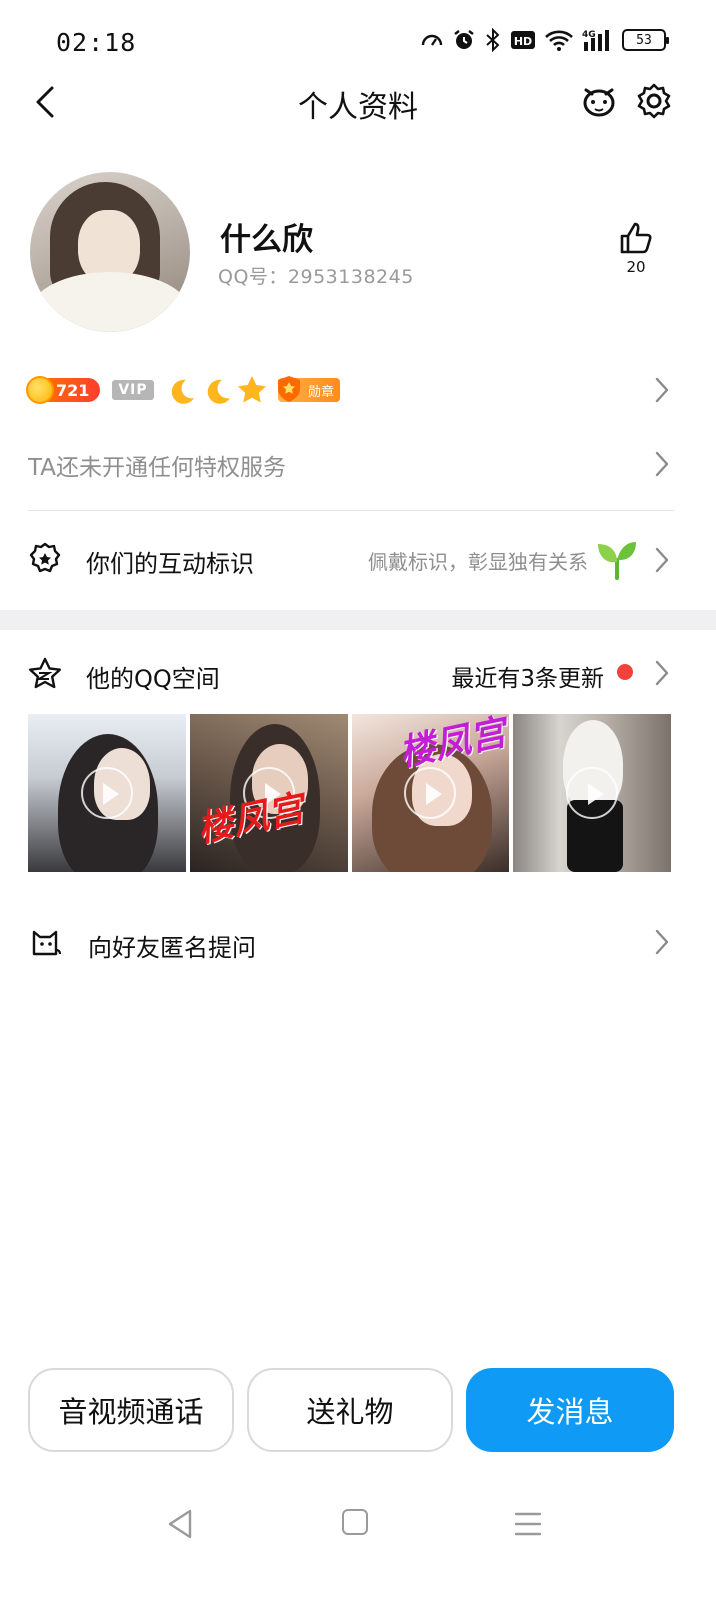  Describe the element at coordinates (645, 40) in the screenshot. I see `battery-icon: 53` at that location.